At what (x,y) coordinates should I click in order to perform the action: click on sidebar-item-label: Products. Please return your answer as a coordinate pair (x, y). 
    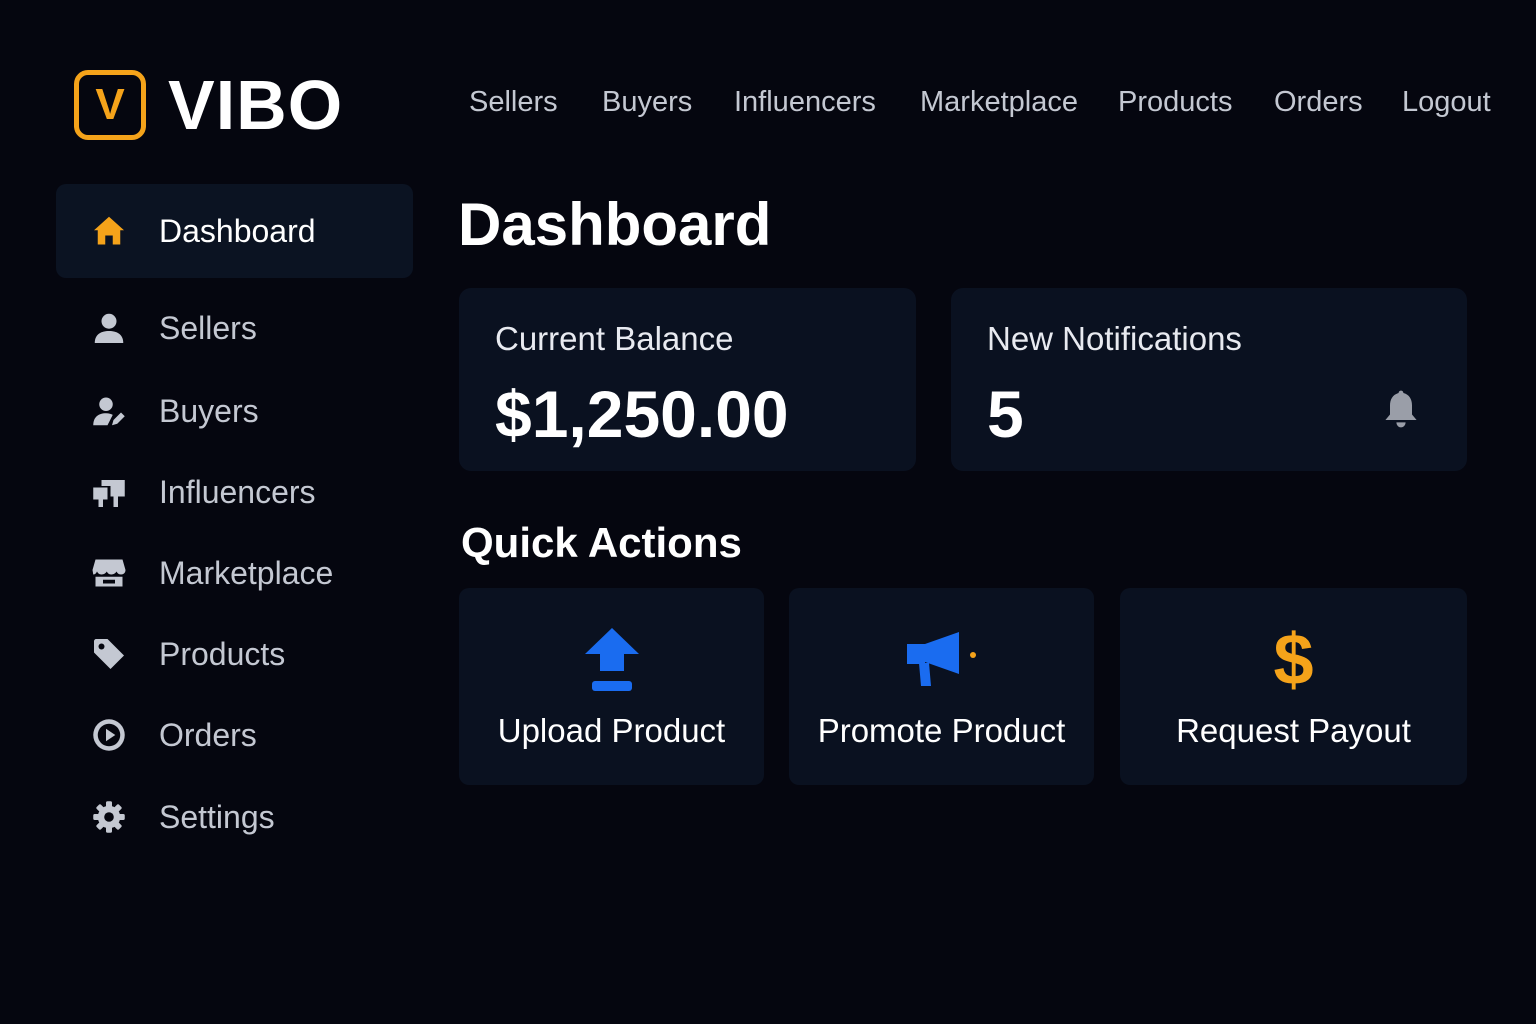
    Looking at the image, I should click on (222, 653).